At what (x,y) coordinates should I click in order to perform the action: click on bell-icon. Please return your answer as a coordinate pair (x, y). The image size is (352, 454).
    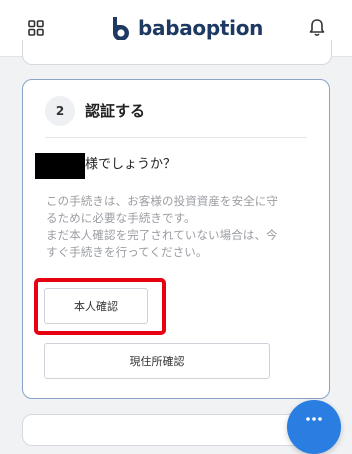
    Looking at the image, I should click on (317, 28).